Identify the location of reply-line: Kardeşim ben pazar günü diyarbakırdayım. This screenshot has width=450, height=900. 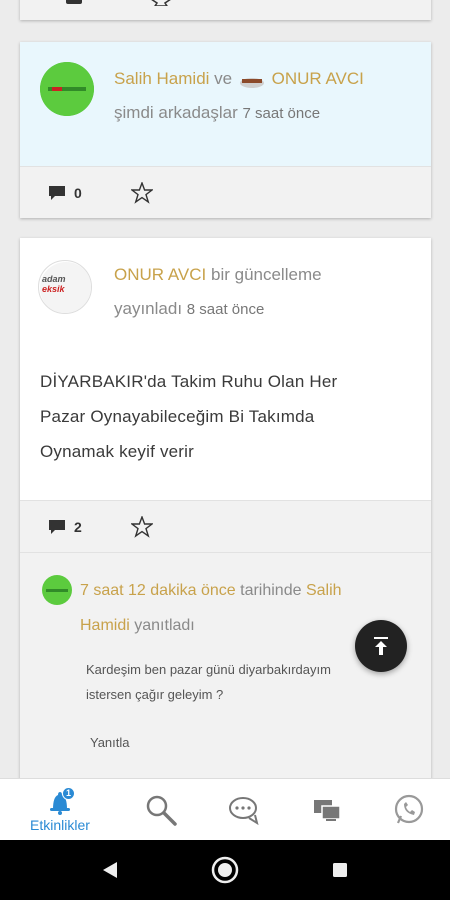
(208, 669).